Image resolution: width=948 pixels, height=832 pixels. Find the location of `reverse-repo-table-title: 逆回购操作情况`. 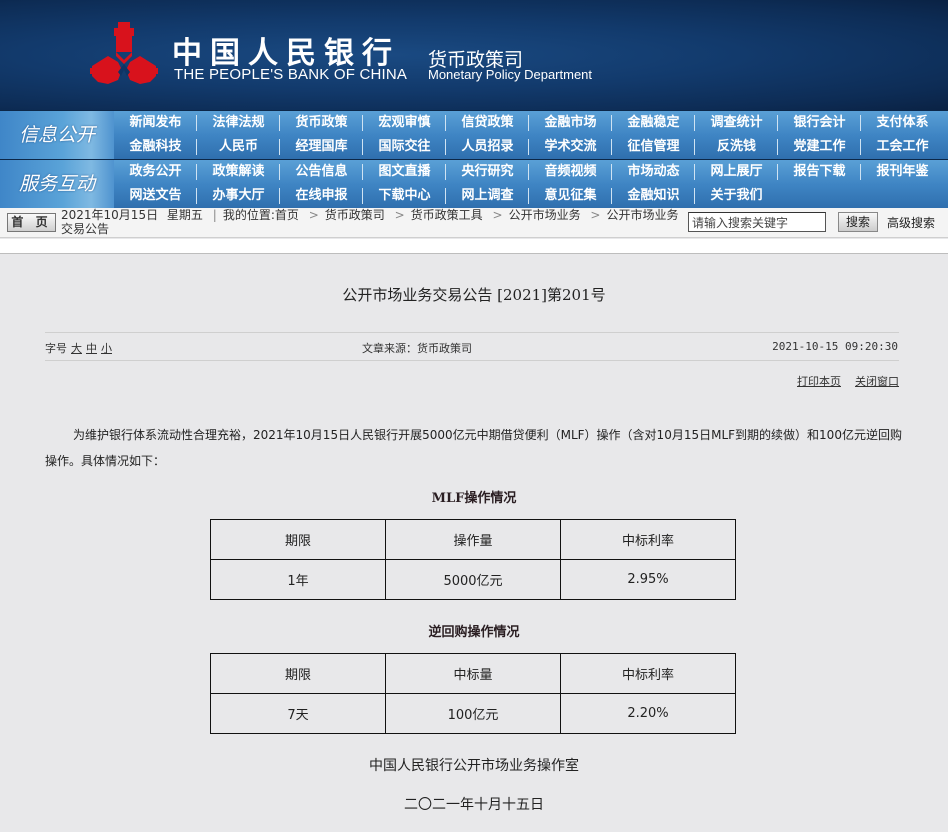

reverse-repo-table-title: 逆回购操作情况 is located at coordinates (474, 632).